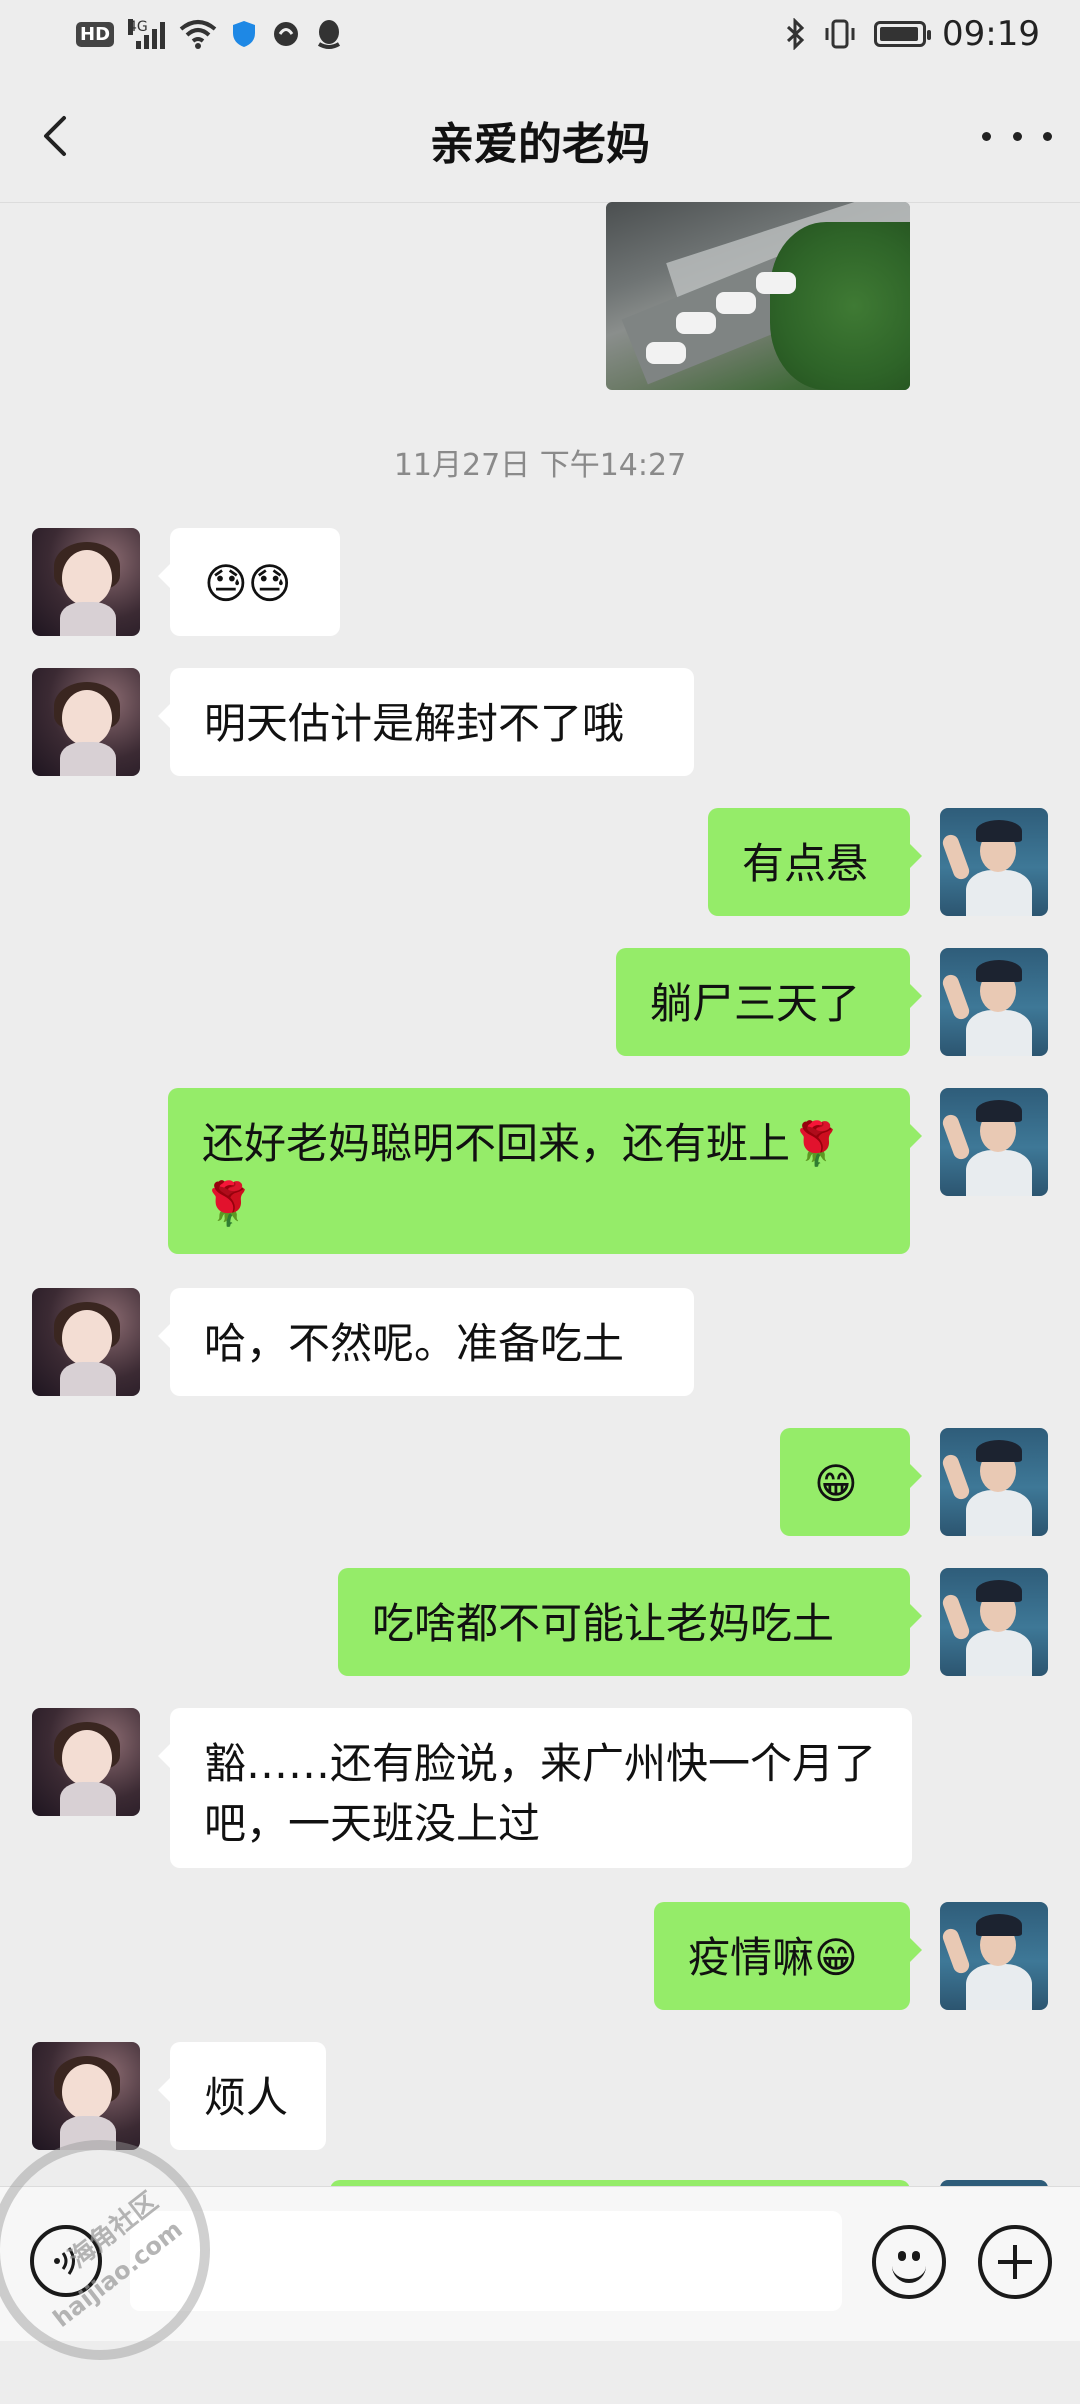 Image resolution: width=1080 pixels, height=2404 pixels. Describe the element at coordinates (540, 1957) in the screenshot. I see `message-row: 疫情嘛😁` at that location.